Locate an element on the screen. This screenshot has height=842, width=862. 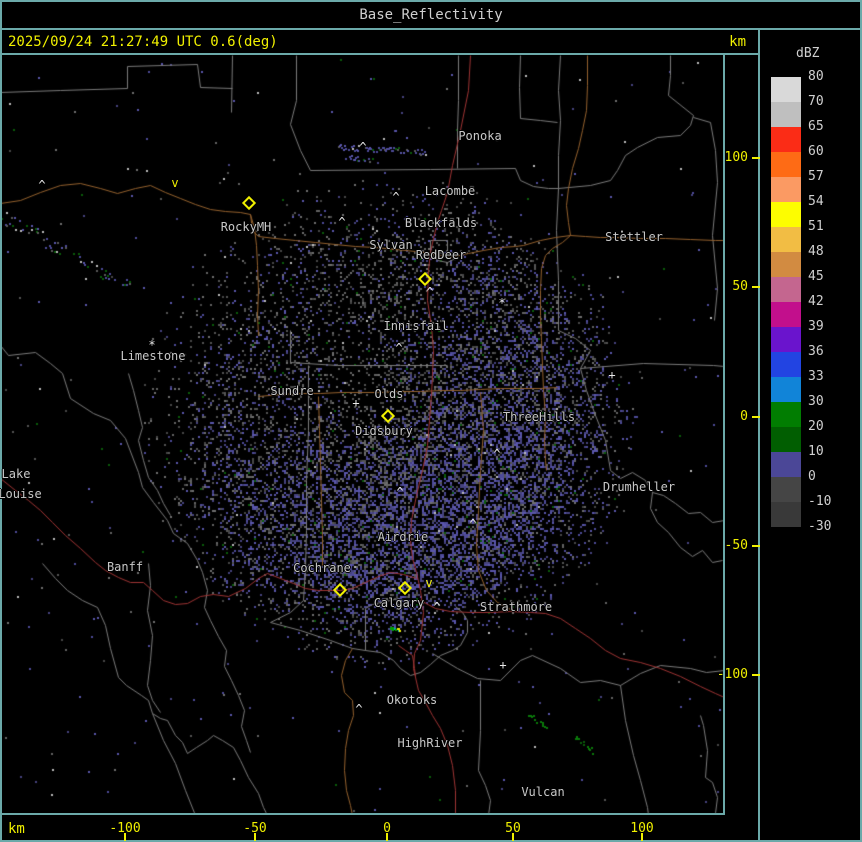
infobar-divider is located at coordinates (380, 54).